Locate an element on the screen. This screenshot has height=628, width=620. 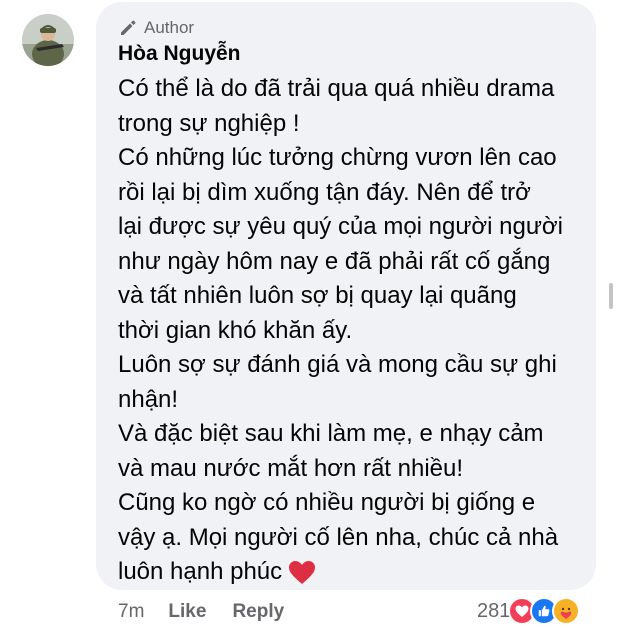
avatar is located at coordinates (48, 40).